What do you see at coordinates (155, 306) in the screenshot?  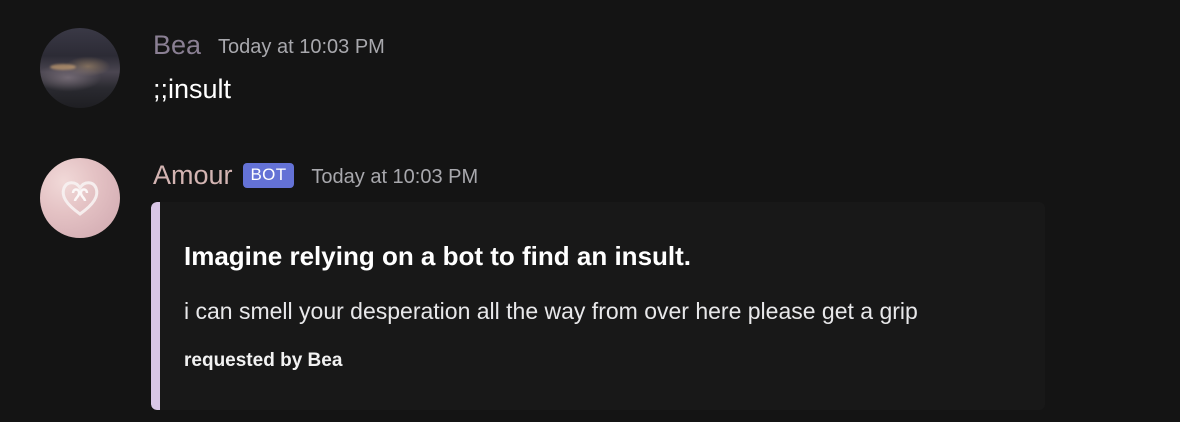 I see `embed-accent-bar` at bounding box center [155, 306].